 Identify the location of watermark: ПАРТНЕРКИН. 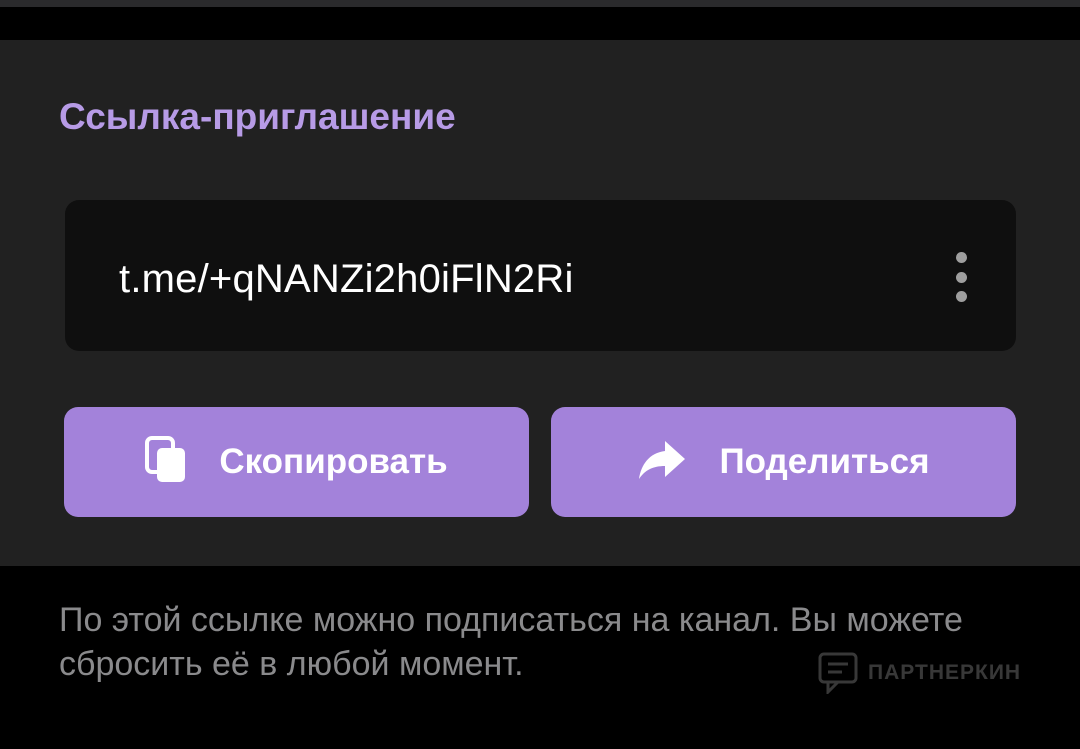
(919, 673).